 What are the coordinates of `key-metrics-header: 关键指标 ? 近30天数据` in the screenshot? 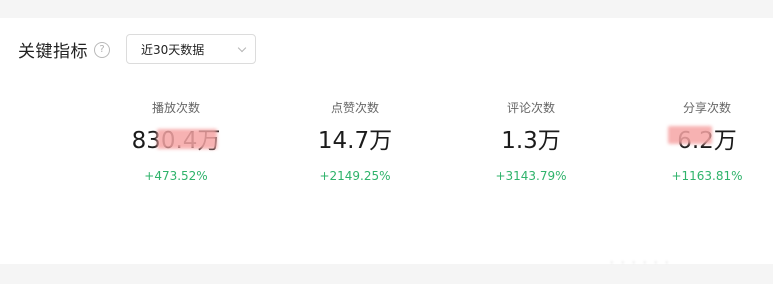 It's located at (137, 49).